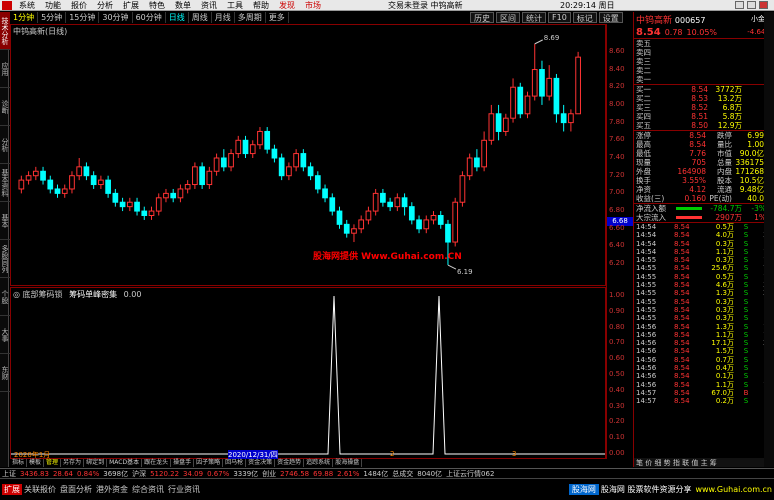 This screenshot has width=774, height=500. What do you see at coordinates (79, 5) in the screenshot?
I see `menu-item: 报价` at bounding box center [79, 5].